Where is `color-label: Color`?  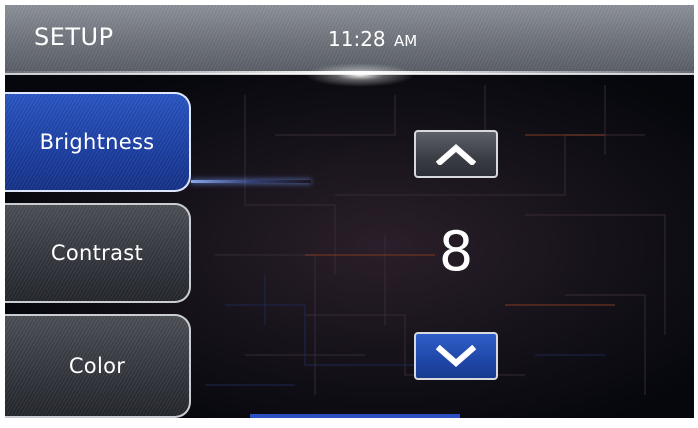
color-label: Color is located at coordinates (97, 366).